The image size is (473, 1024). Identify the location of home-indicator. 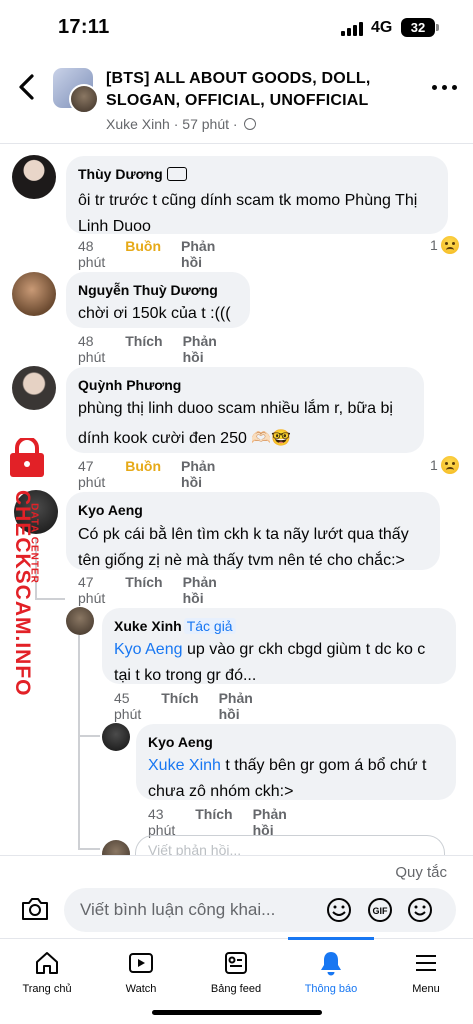
(237, 1012).